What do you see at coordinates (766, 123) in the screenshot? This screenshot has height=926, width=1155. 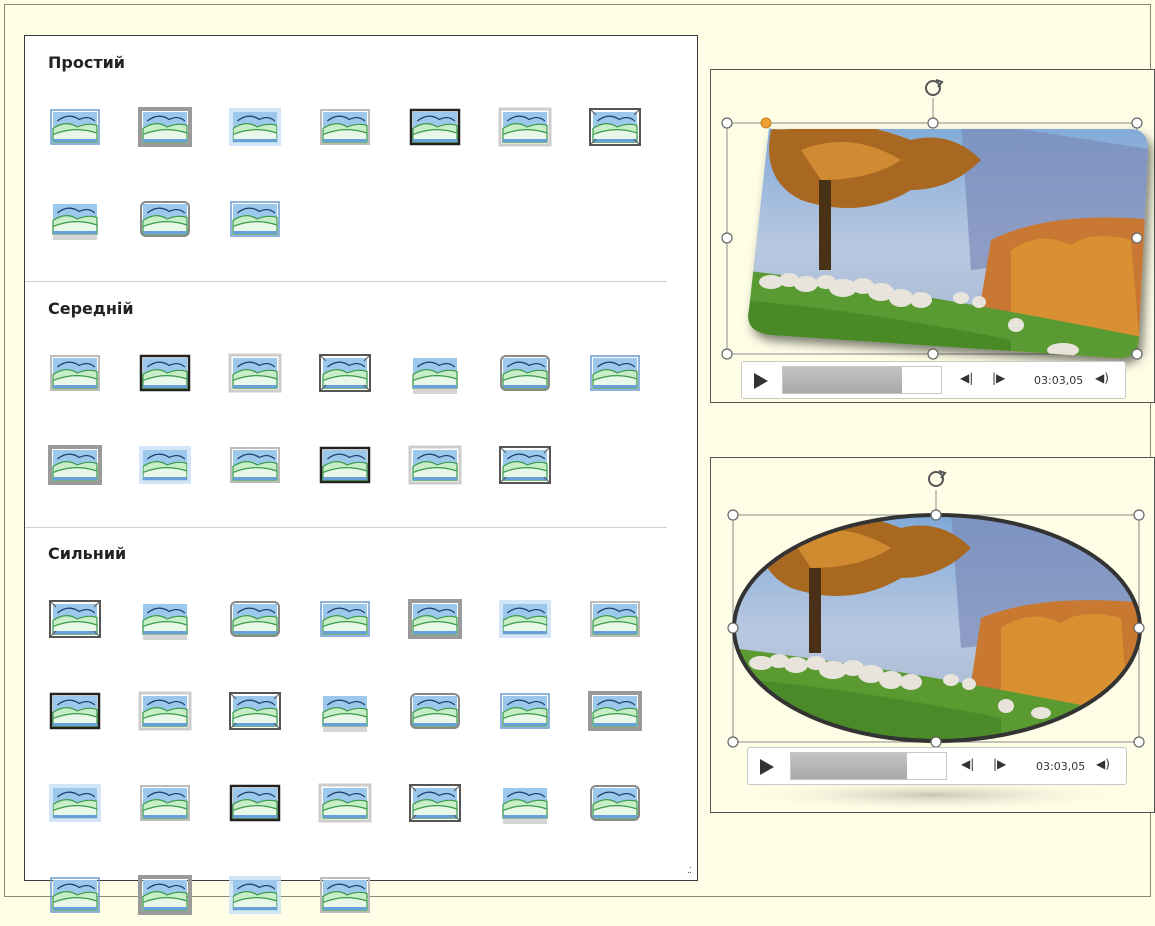 I see `adjust-handle` at bounding box center [766, 123].